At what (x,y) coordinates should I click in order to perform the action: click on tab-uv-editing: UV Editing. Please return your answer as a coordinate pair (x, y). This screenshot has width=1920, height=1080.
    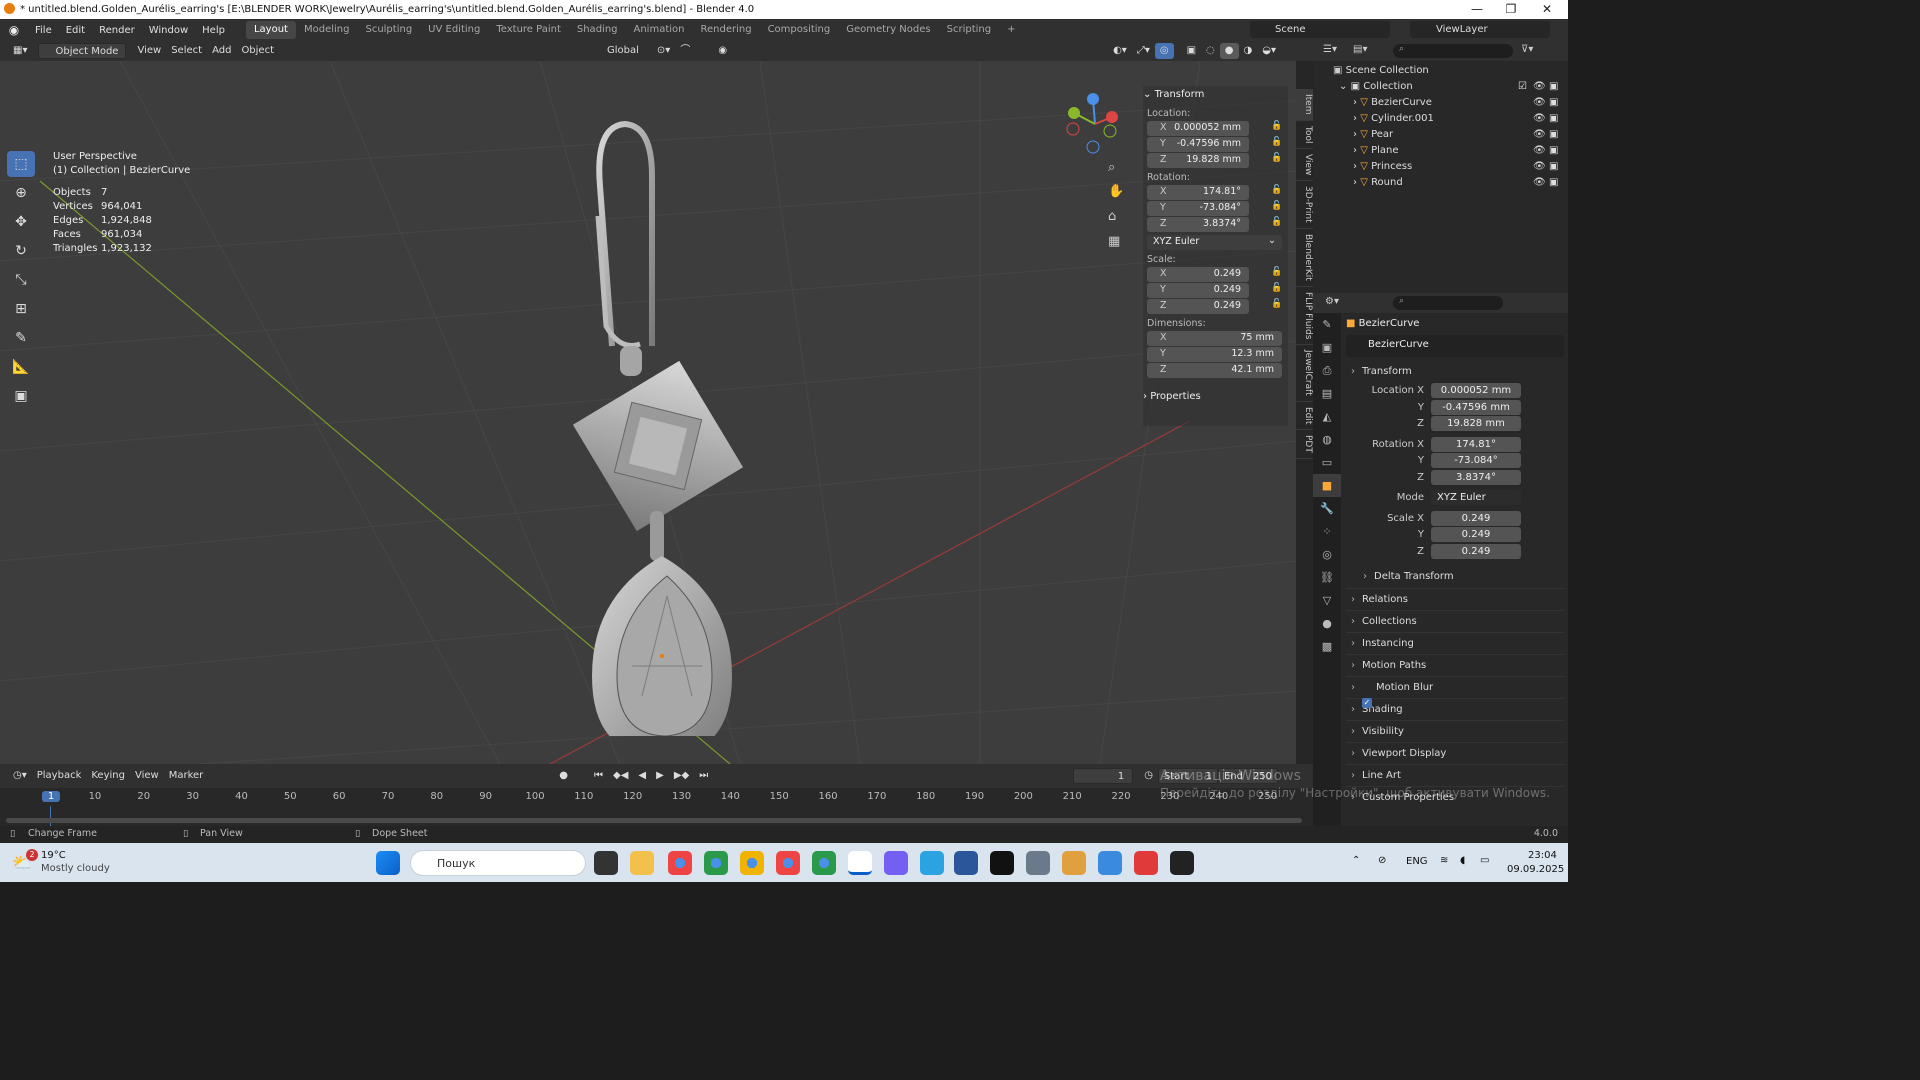
    Looking at the image, I should click on (454, 30).